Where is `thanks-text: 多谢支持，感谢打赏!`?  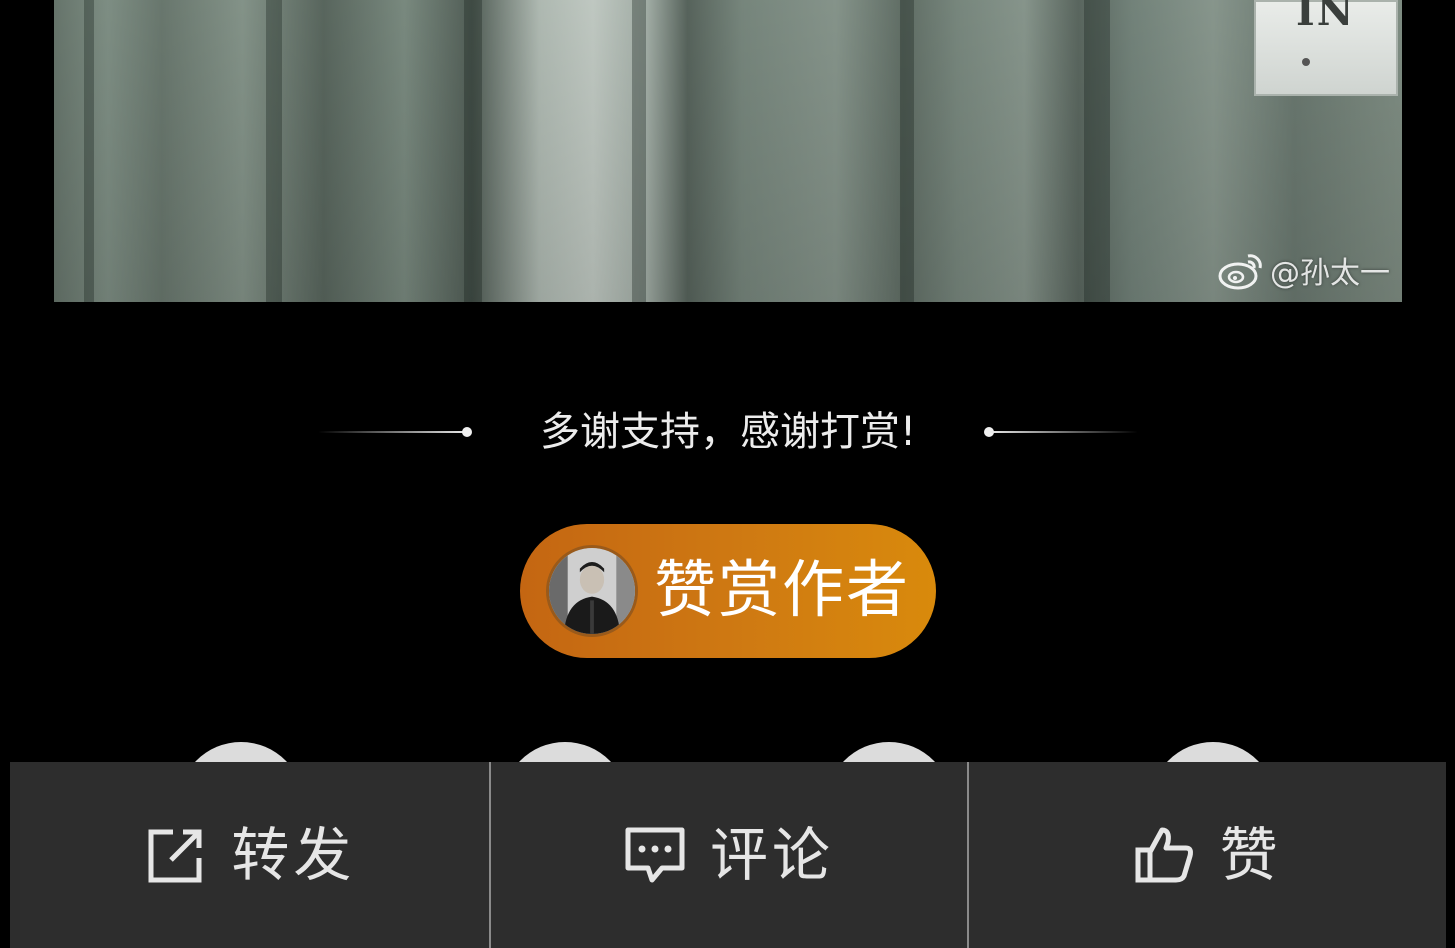
thanks-text: 多谢支持，感谢打赏! is located at coordinates (728, 432).